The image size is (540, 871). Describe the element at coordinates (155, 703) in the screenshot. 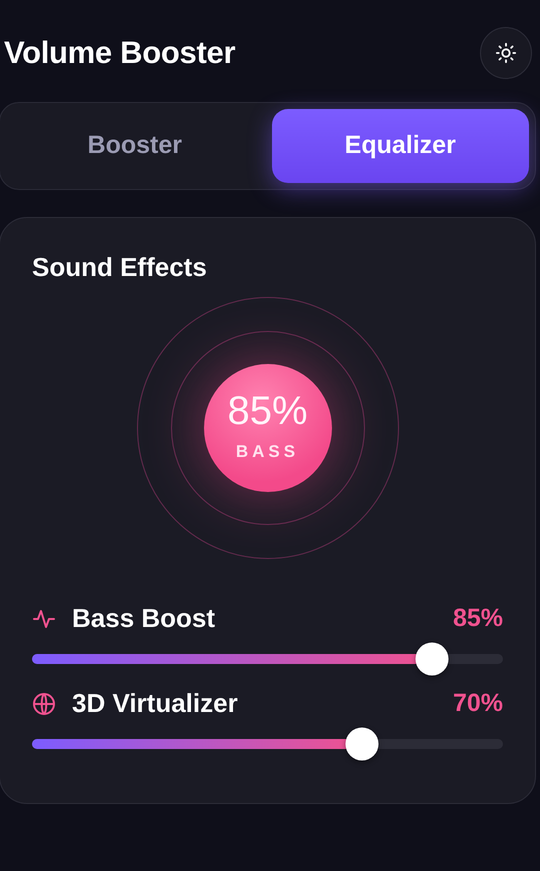

I see `effect-name: 3D Virtualizer` at that location.